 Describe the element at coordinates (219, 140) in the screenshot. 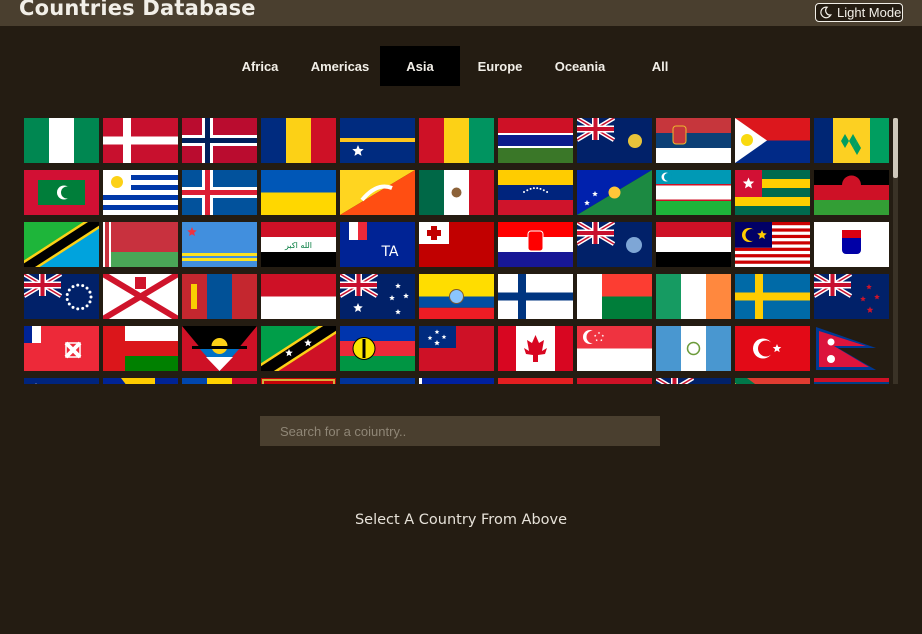

I see `flag-norway` at that location.